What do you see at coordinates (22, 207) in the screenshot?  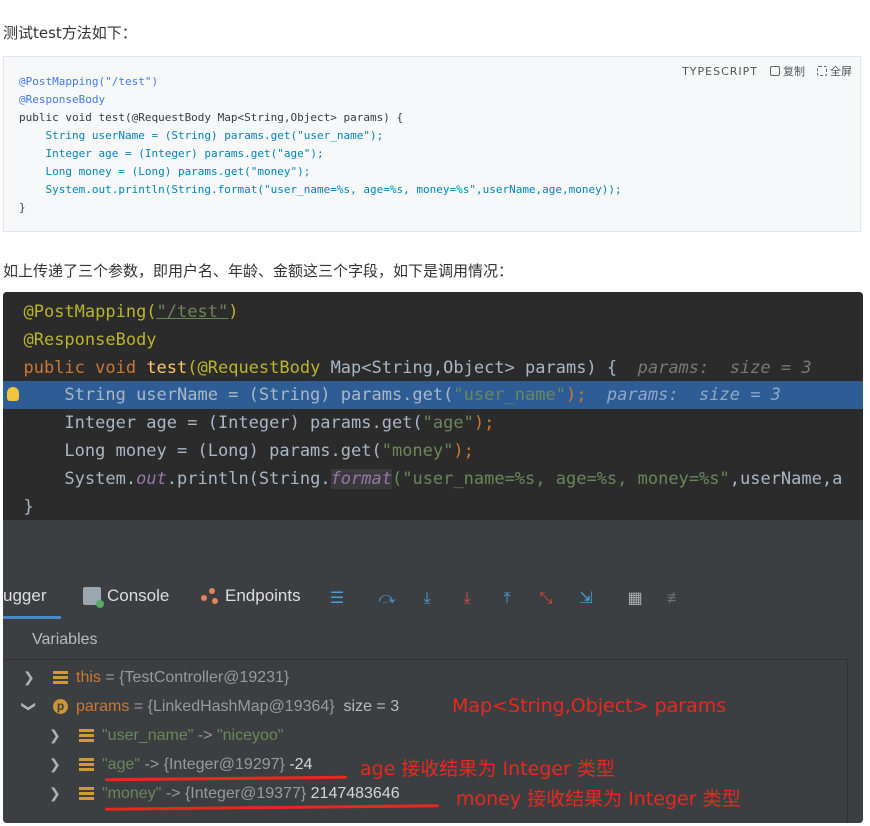 I see `code-line: }` at bounding box center [22, 207].